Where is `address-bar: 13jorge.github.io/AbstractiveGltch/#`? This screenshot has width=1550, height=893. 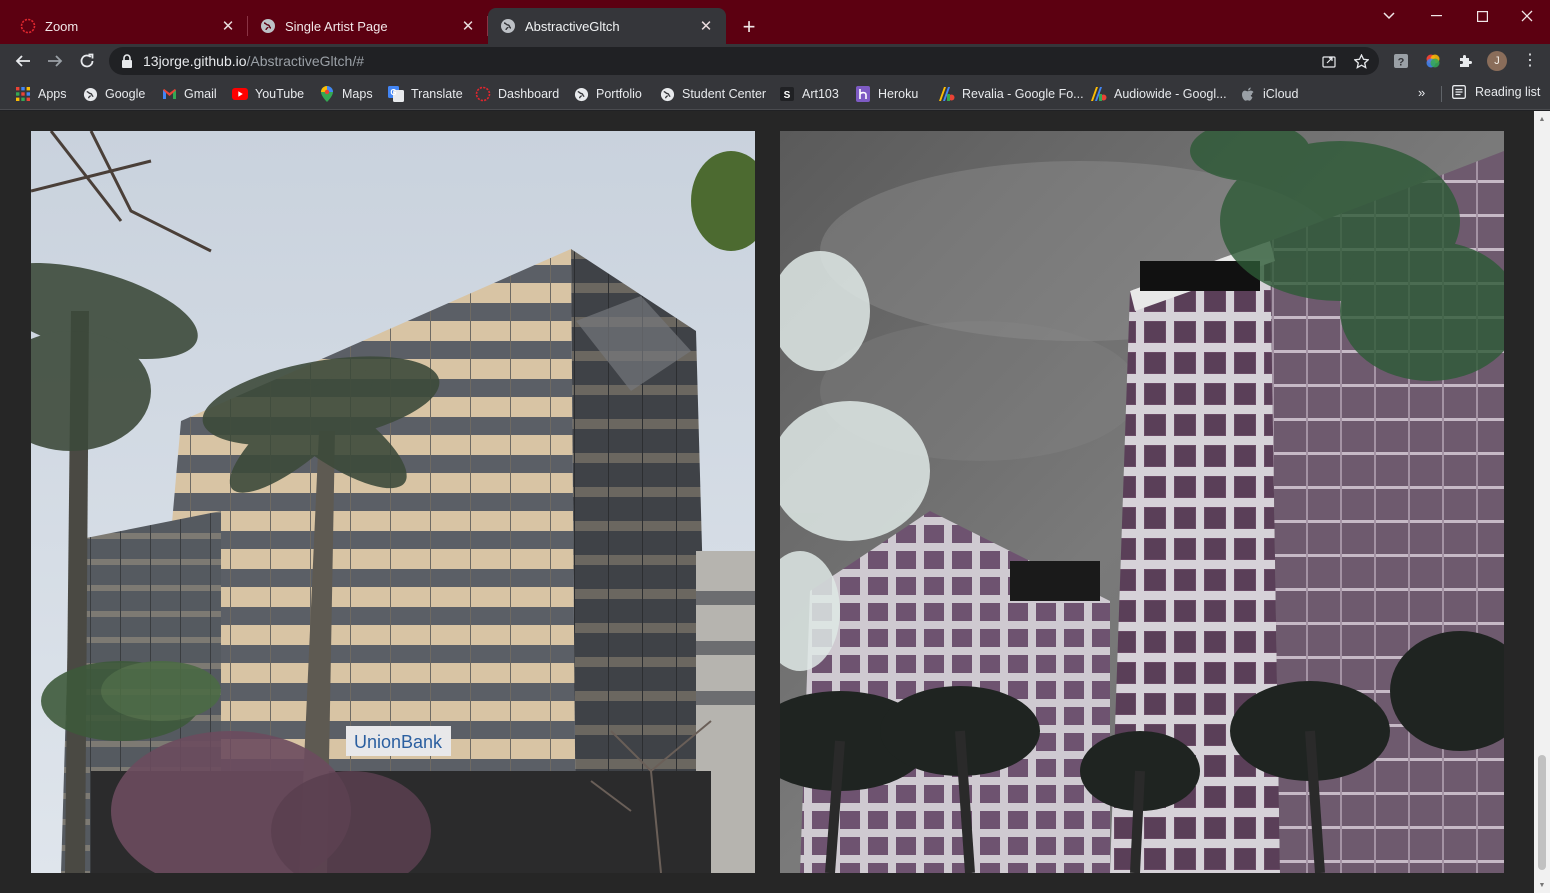
address-bar: 13jorge.github.io/AbstractiveGltch/# is located at coordinates (744, 61).